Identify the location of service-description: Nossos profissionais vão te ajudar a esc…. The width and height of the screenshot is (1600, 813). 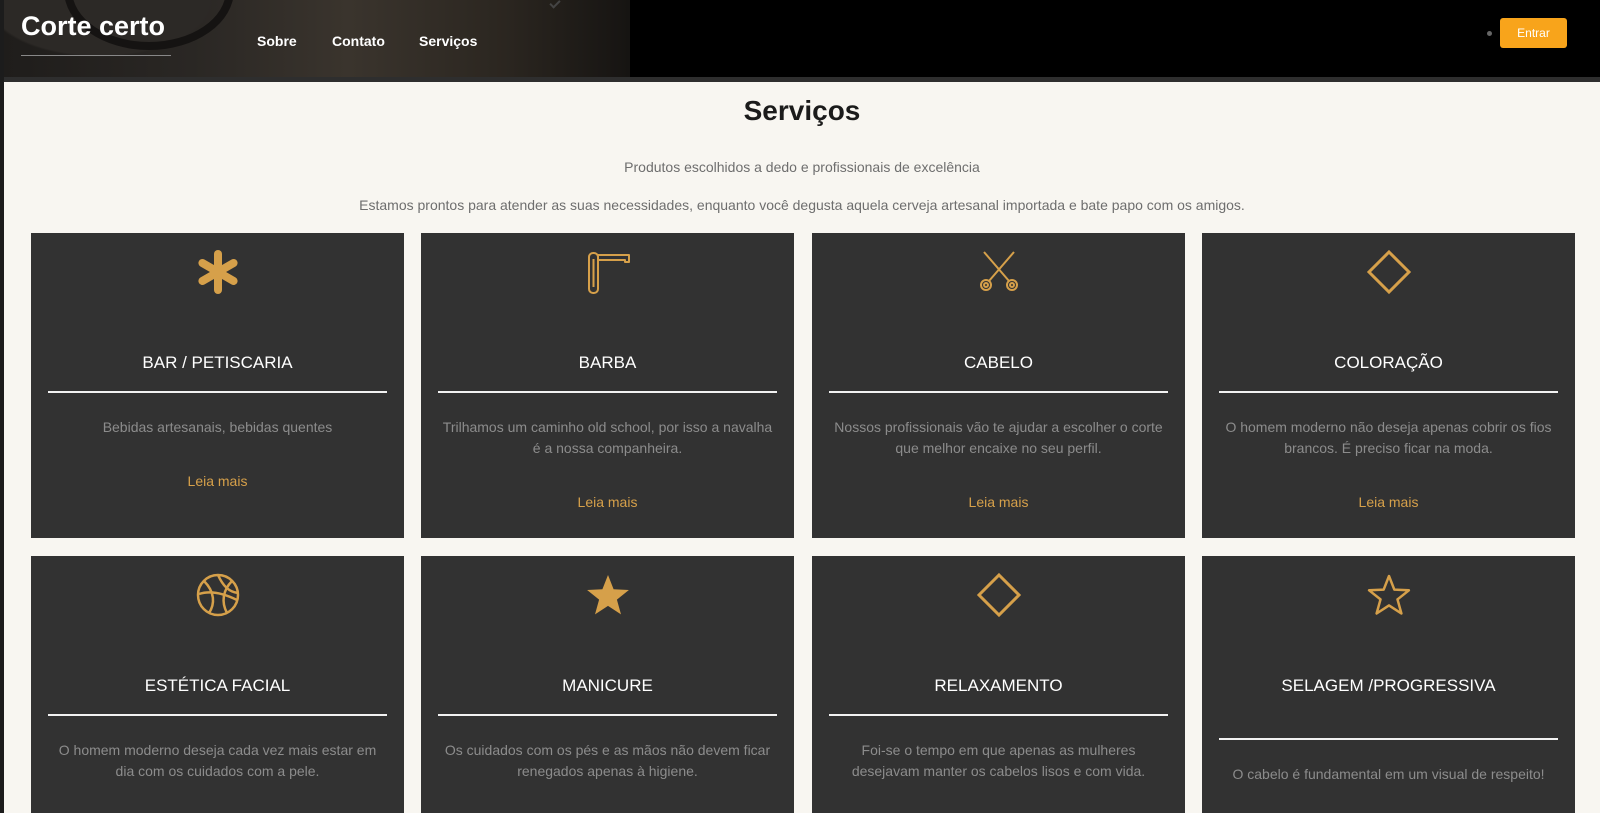
(998, 437).